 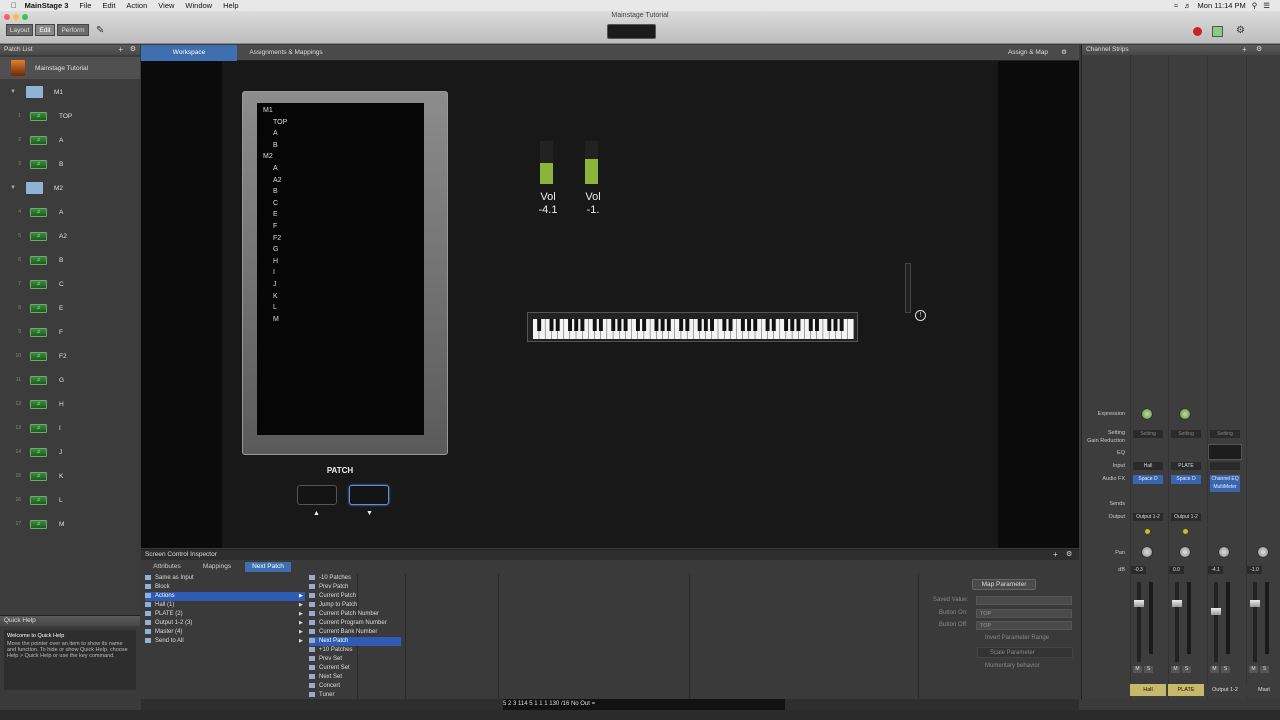 I want to click on patch-row: 11 ♫ G, so click(x=70, y=380).